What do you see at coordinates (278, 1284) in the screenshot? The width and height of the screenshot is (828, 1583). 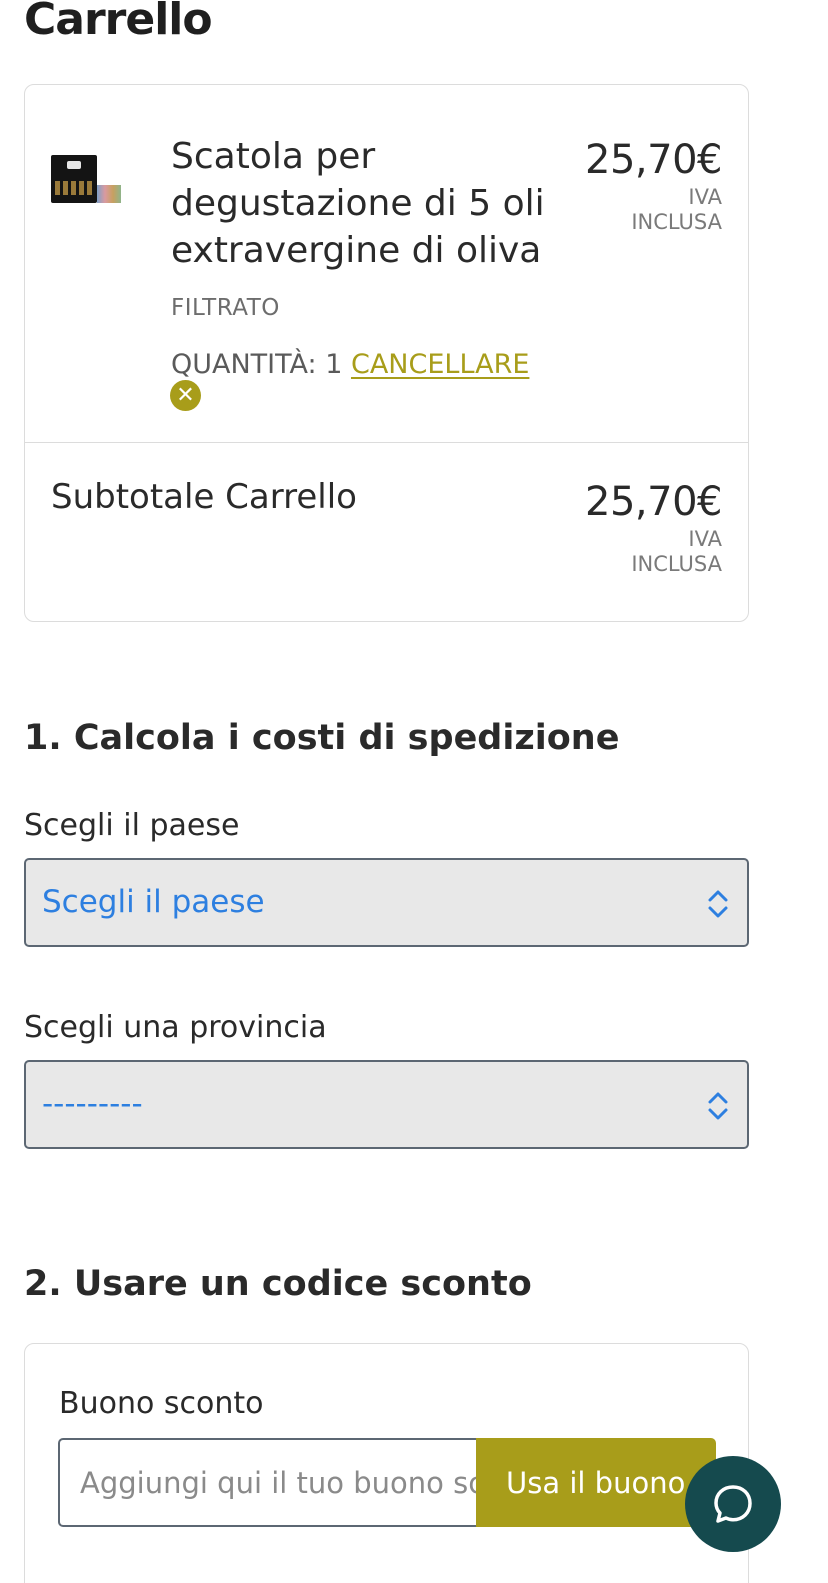 I see `discount-section-title: 2. Usare un codice sconto` at bounding box center [278, 1284].